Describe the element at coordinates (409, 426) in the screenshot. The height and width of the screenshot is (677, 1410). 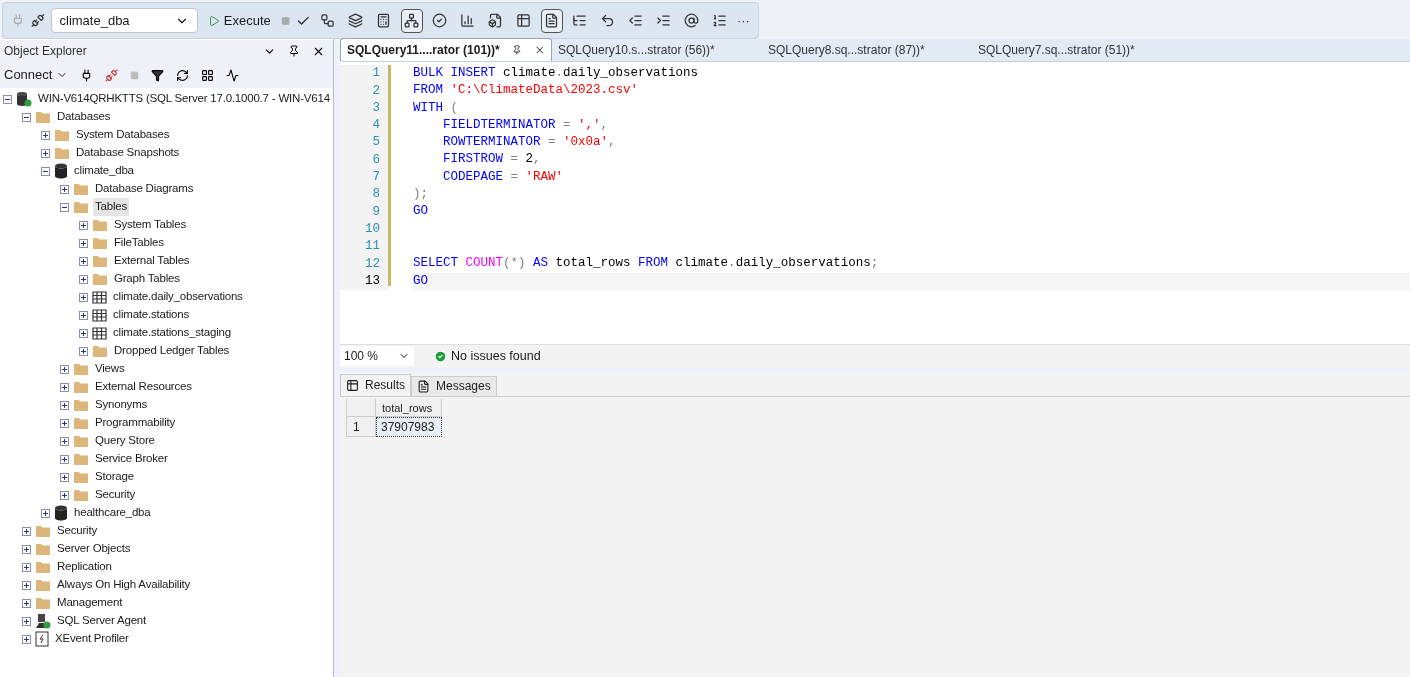
I see `table-cell: 37907983` at that location.